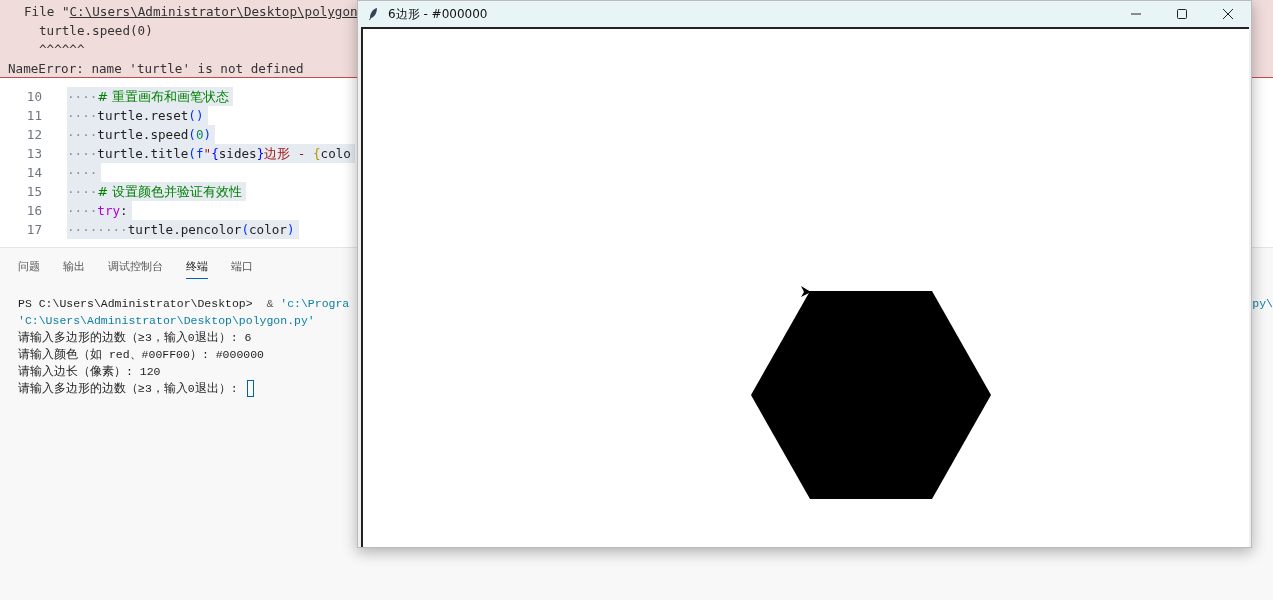 This screenshot has width=1273, height=600. What do you see at coordinates (34, 211) in the screenshot?
I see `line-number: 16` at bounding box center [34, 211].